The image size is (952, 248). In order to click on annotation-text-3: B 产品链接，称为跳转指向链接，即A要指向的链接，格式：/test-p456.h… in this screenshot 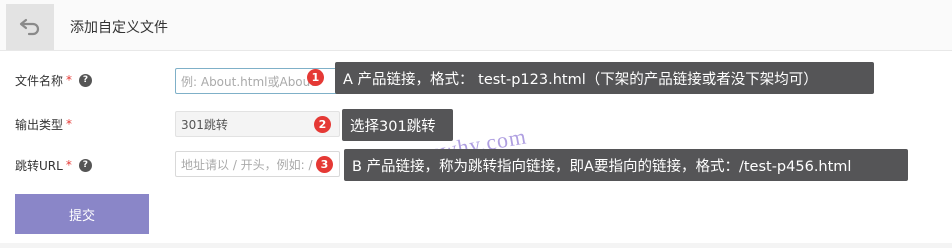, I will do `click(602, 166)`.